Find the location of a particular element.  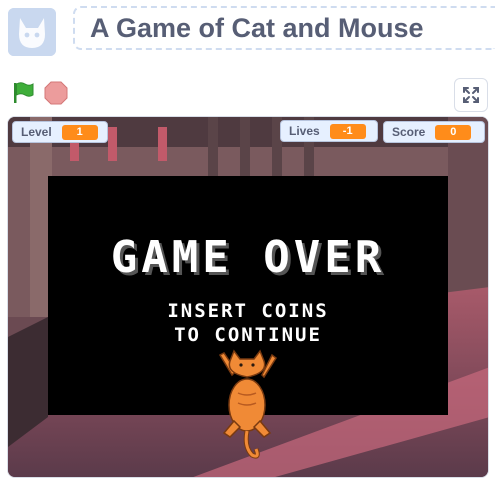

level-monitor: Level 1 is located at coordinates (60, 132).